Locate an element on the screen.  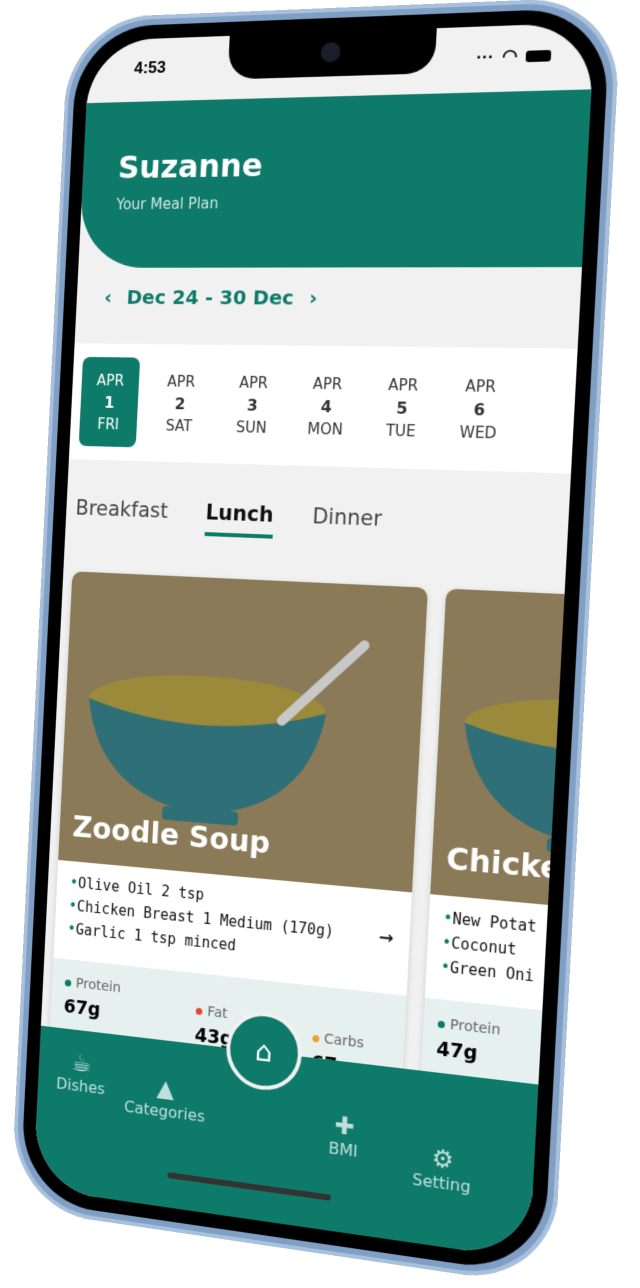
day-weekday: MON is located at coordinates (325, 429).